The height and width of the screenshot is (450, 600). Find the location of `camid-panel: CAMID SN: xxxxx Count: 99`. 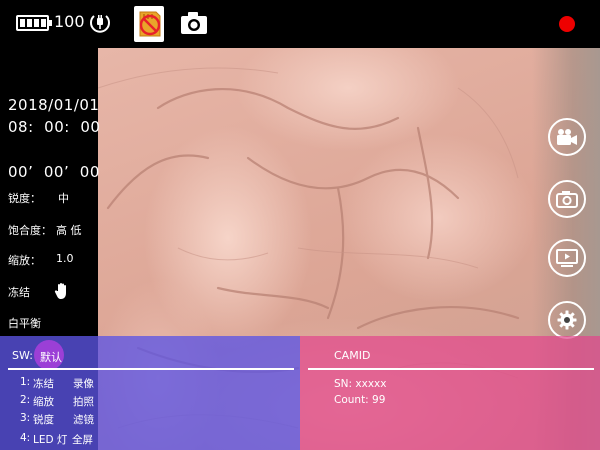

camid-panel: CAMID SN: xxxxx Count: 99 is located at coordinates (450, 393).